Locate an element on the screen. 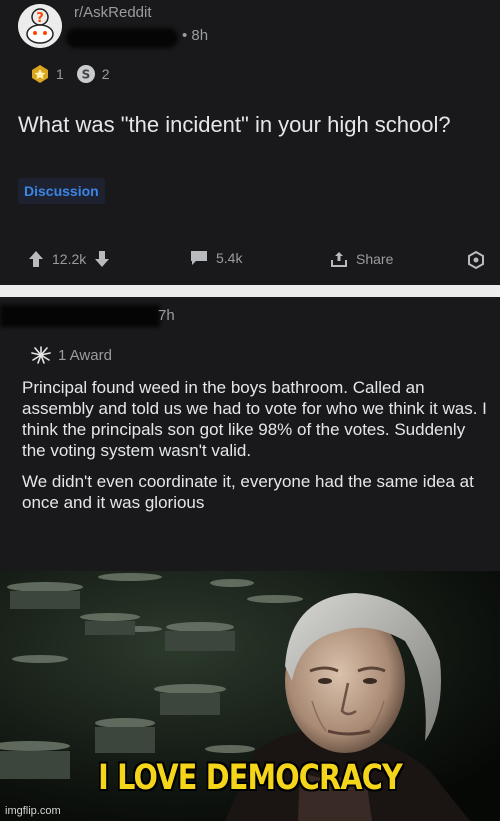 This screenshot has height=821, width=500. subreddit-name: r/AskReddit is located at coordinates (113, 12).